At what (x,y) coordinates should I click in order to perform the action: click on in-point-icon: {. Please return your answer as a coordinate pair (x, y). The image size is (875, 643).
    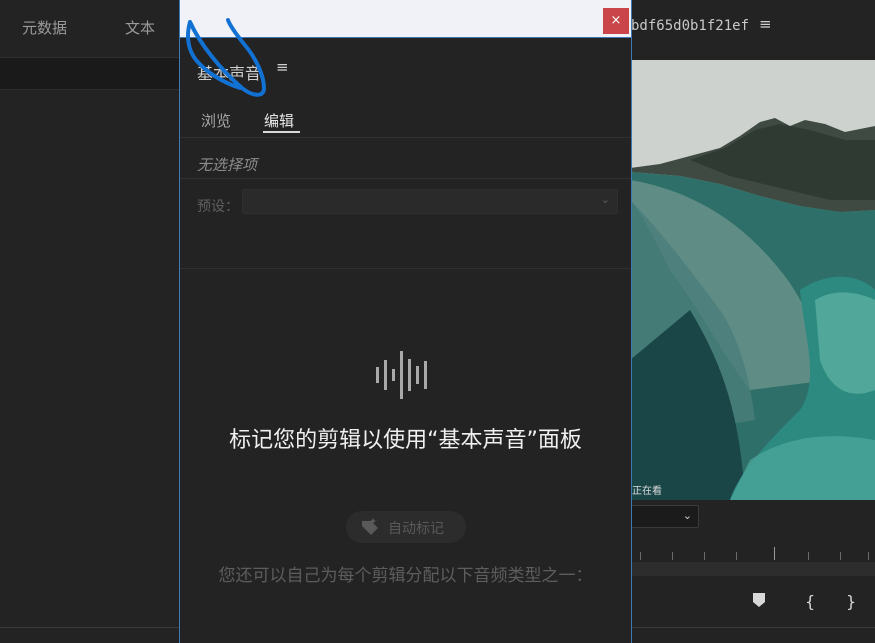
    Looking at the image, I should click on (810, 601).